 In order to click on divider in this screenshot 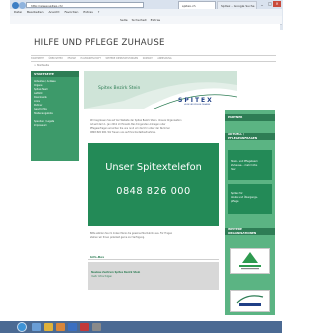, I will do `click(153, 259)`.